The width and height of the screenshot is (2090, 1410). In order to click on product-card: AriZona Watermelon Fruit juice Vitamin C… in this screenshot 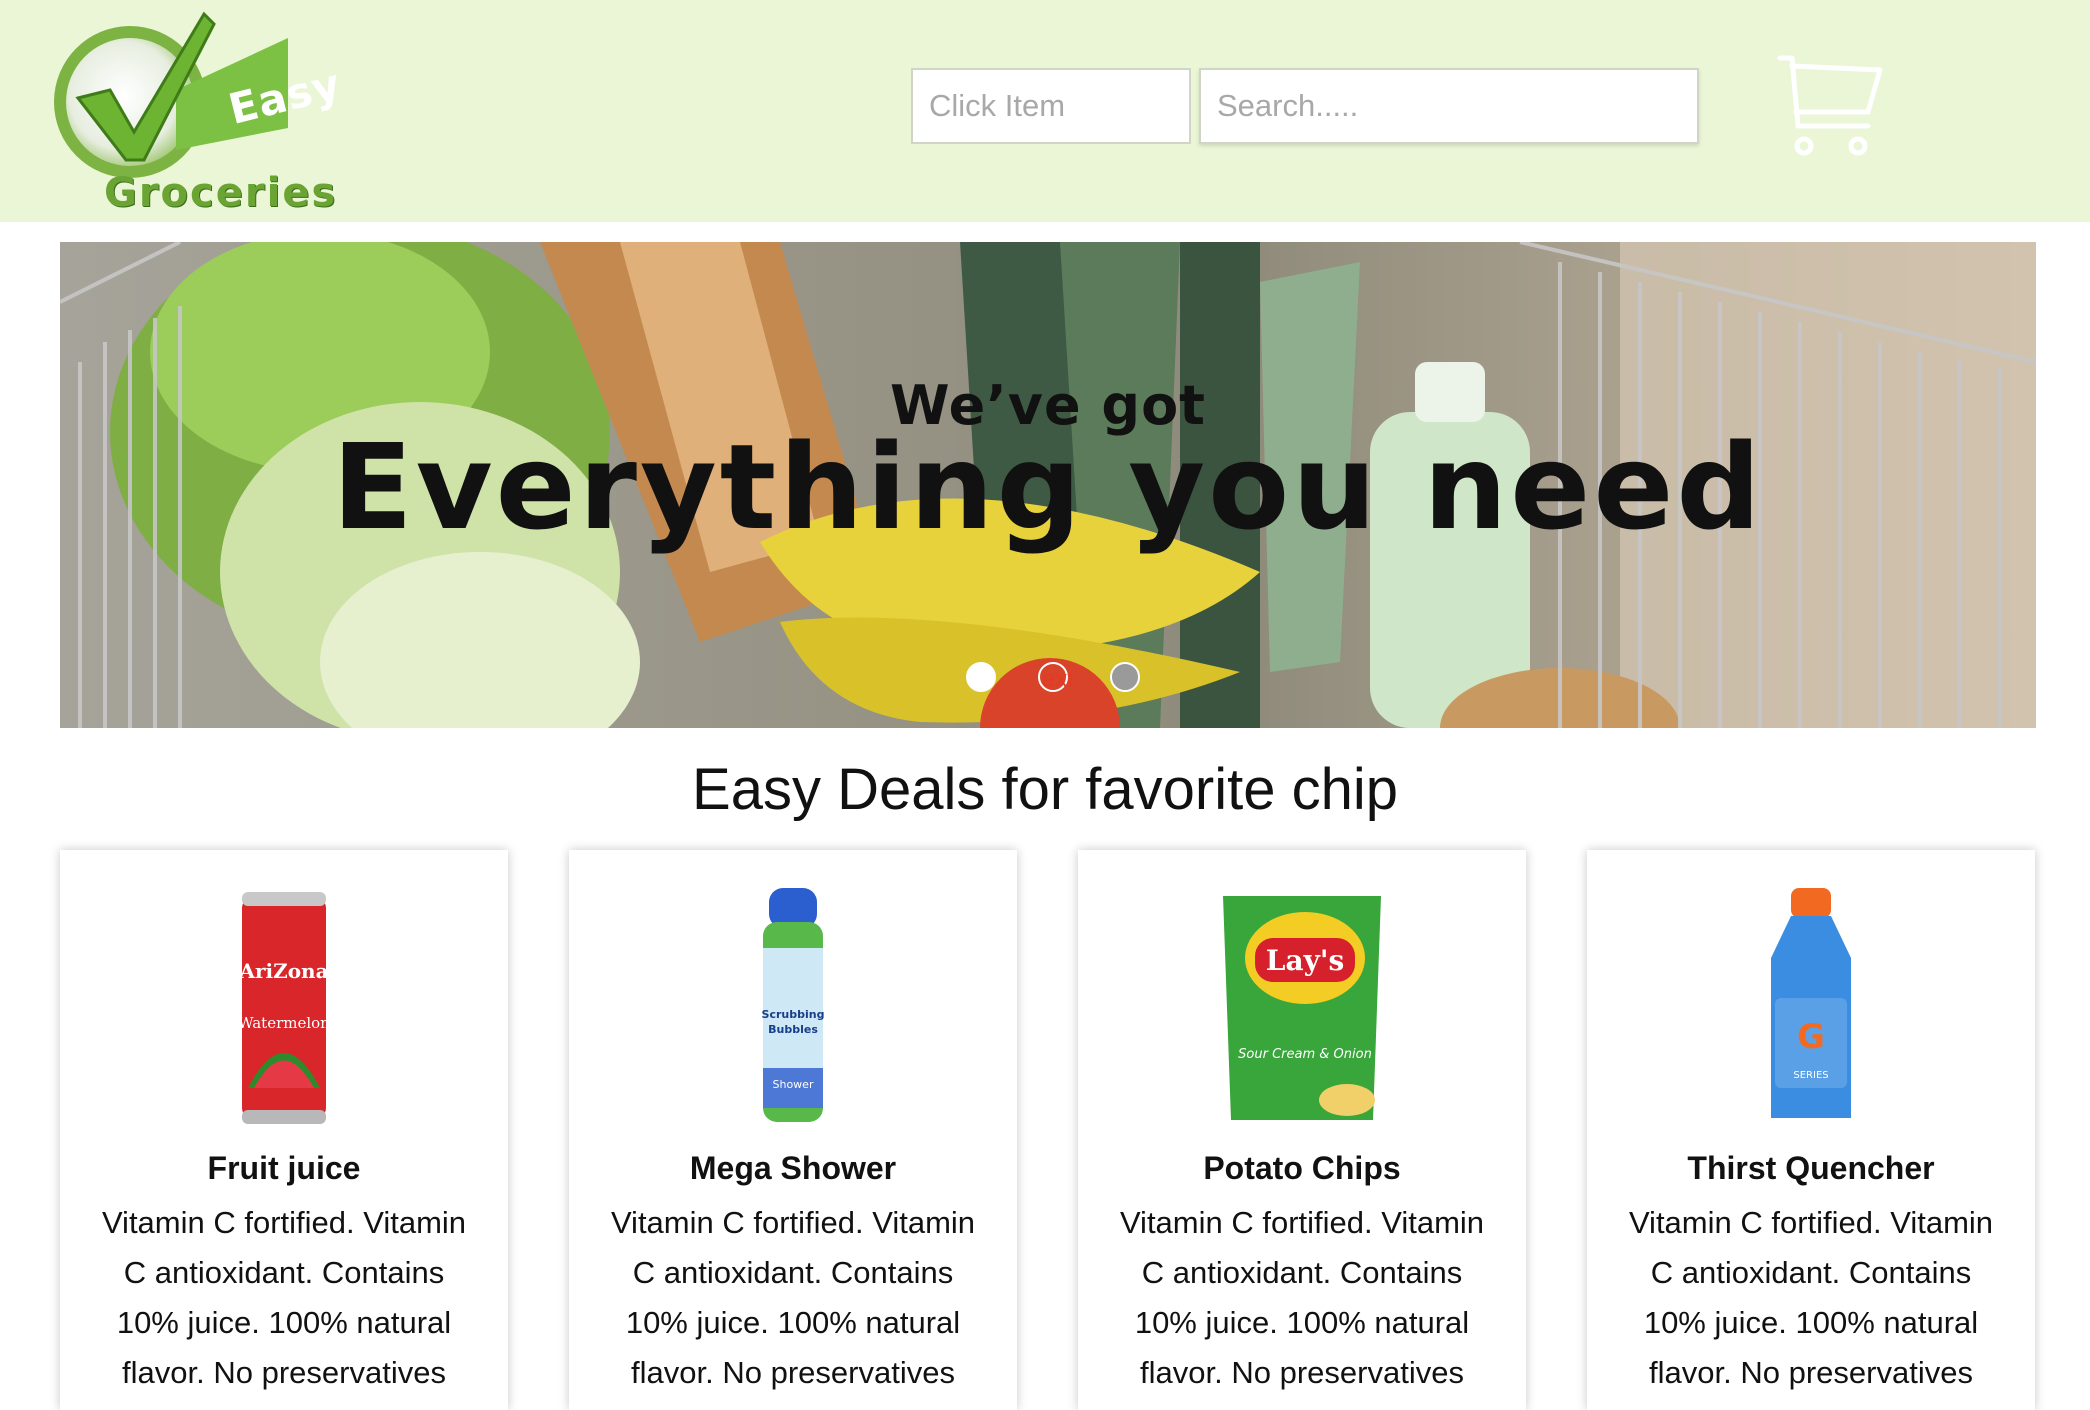, I will do `click(284, 1130)`.